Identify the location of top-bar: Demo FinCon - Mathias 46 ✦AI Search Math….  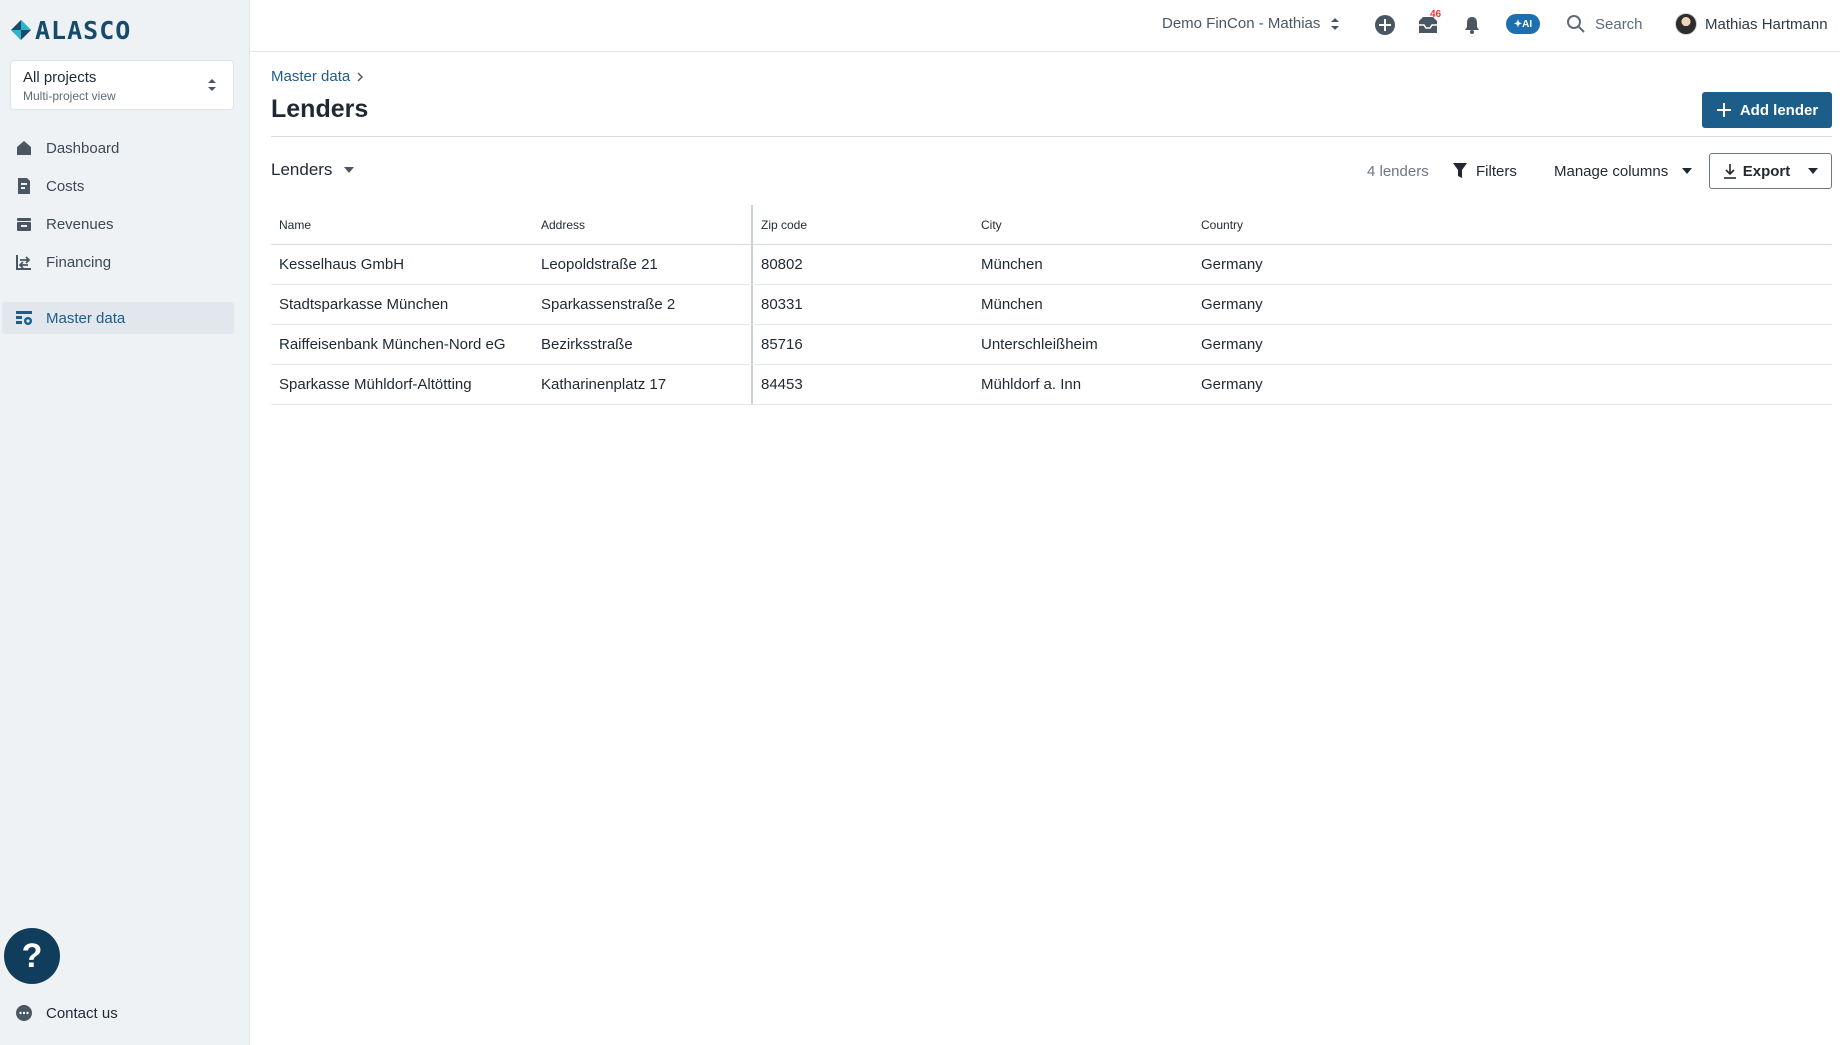
(1045, 26).